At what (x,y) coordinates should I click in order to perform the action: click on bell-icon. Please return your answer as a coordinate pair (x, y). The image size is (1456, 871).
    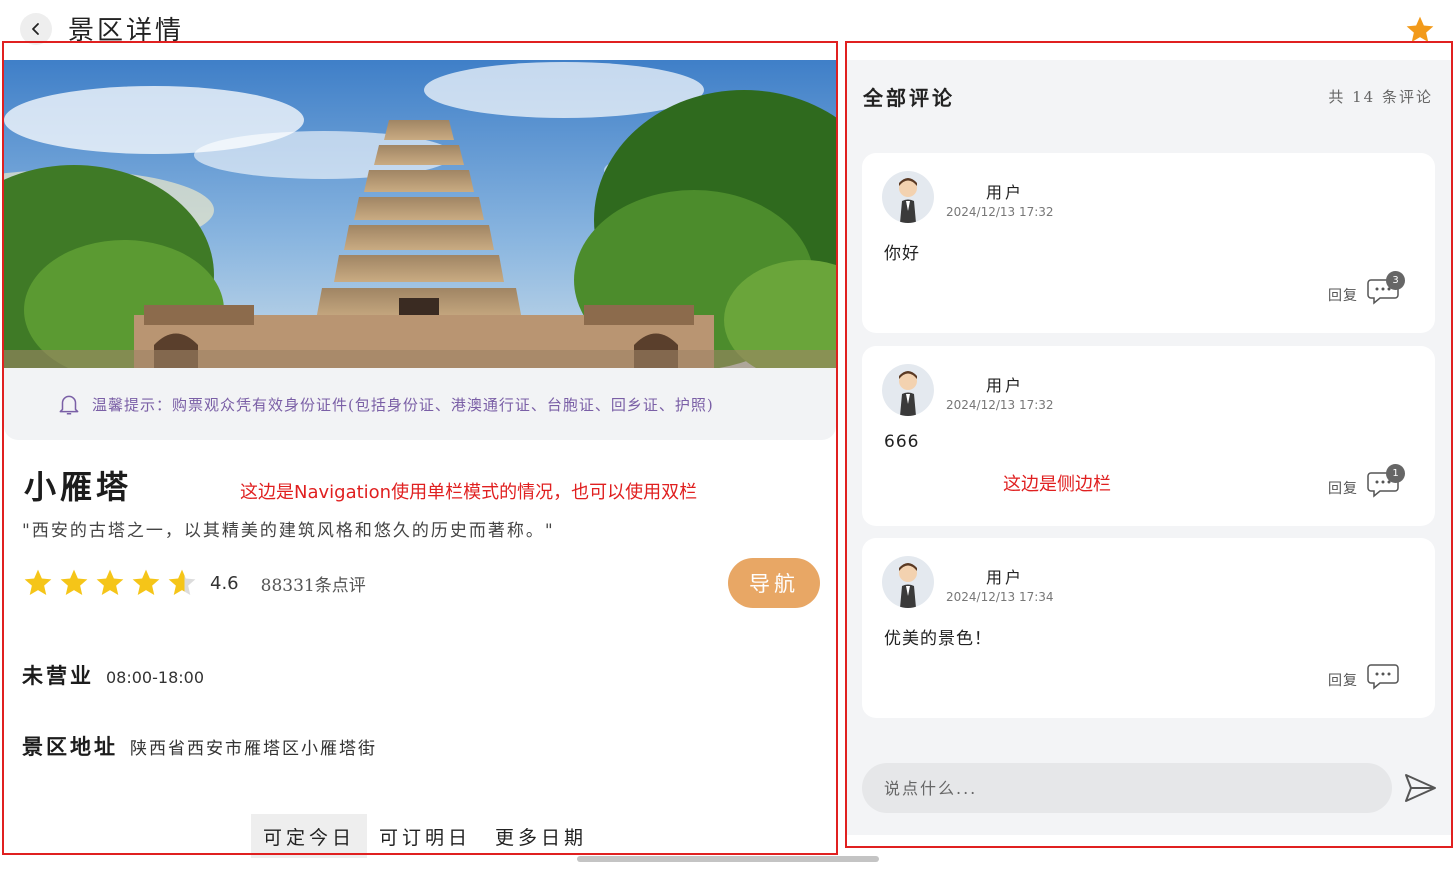
    Looking at the image, I should click on (69, 405).